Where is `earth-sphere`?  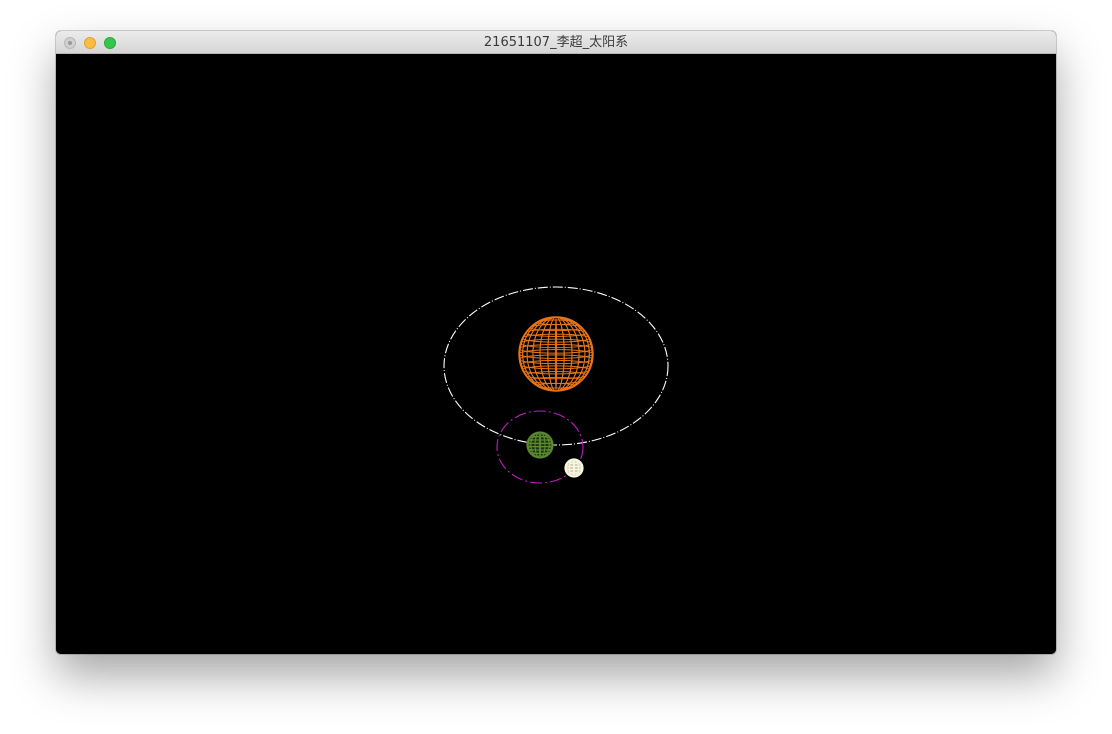
earth-sphere is located at coordinates (540, 445).